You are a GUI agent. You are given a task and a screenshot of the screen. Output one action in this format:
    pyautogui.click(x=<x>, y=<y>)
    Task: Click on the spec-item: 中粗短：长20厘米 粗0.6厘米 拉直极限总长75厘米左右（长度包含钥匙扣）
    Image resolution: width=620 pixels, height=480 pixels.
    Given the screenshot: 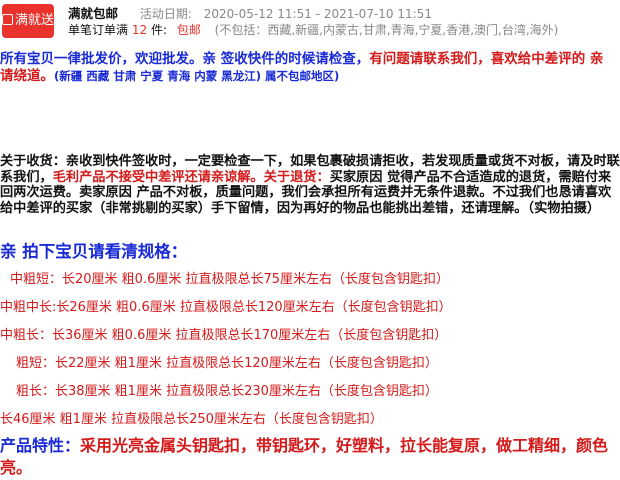 What is the action you would take?
    pyautogui.click(x=230, y=279)
    